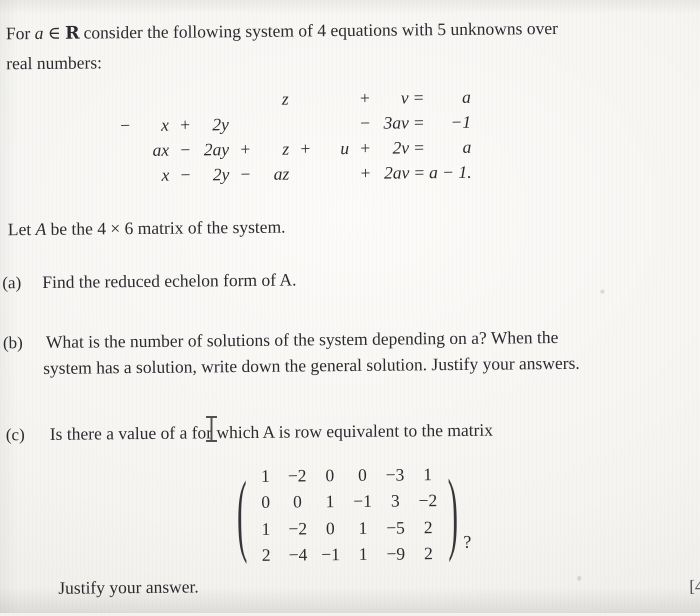  What do you see at coordinates (12, 343) in the screenshot?
I see `question-label-b: (b)` at bounding box center [12, 343].